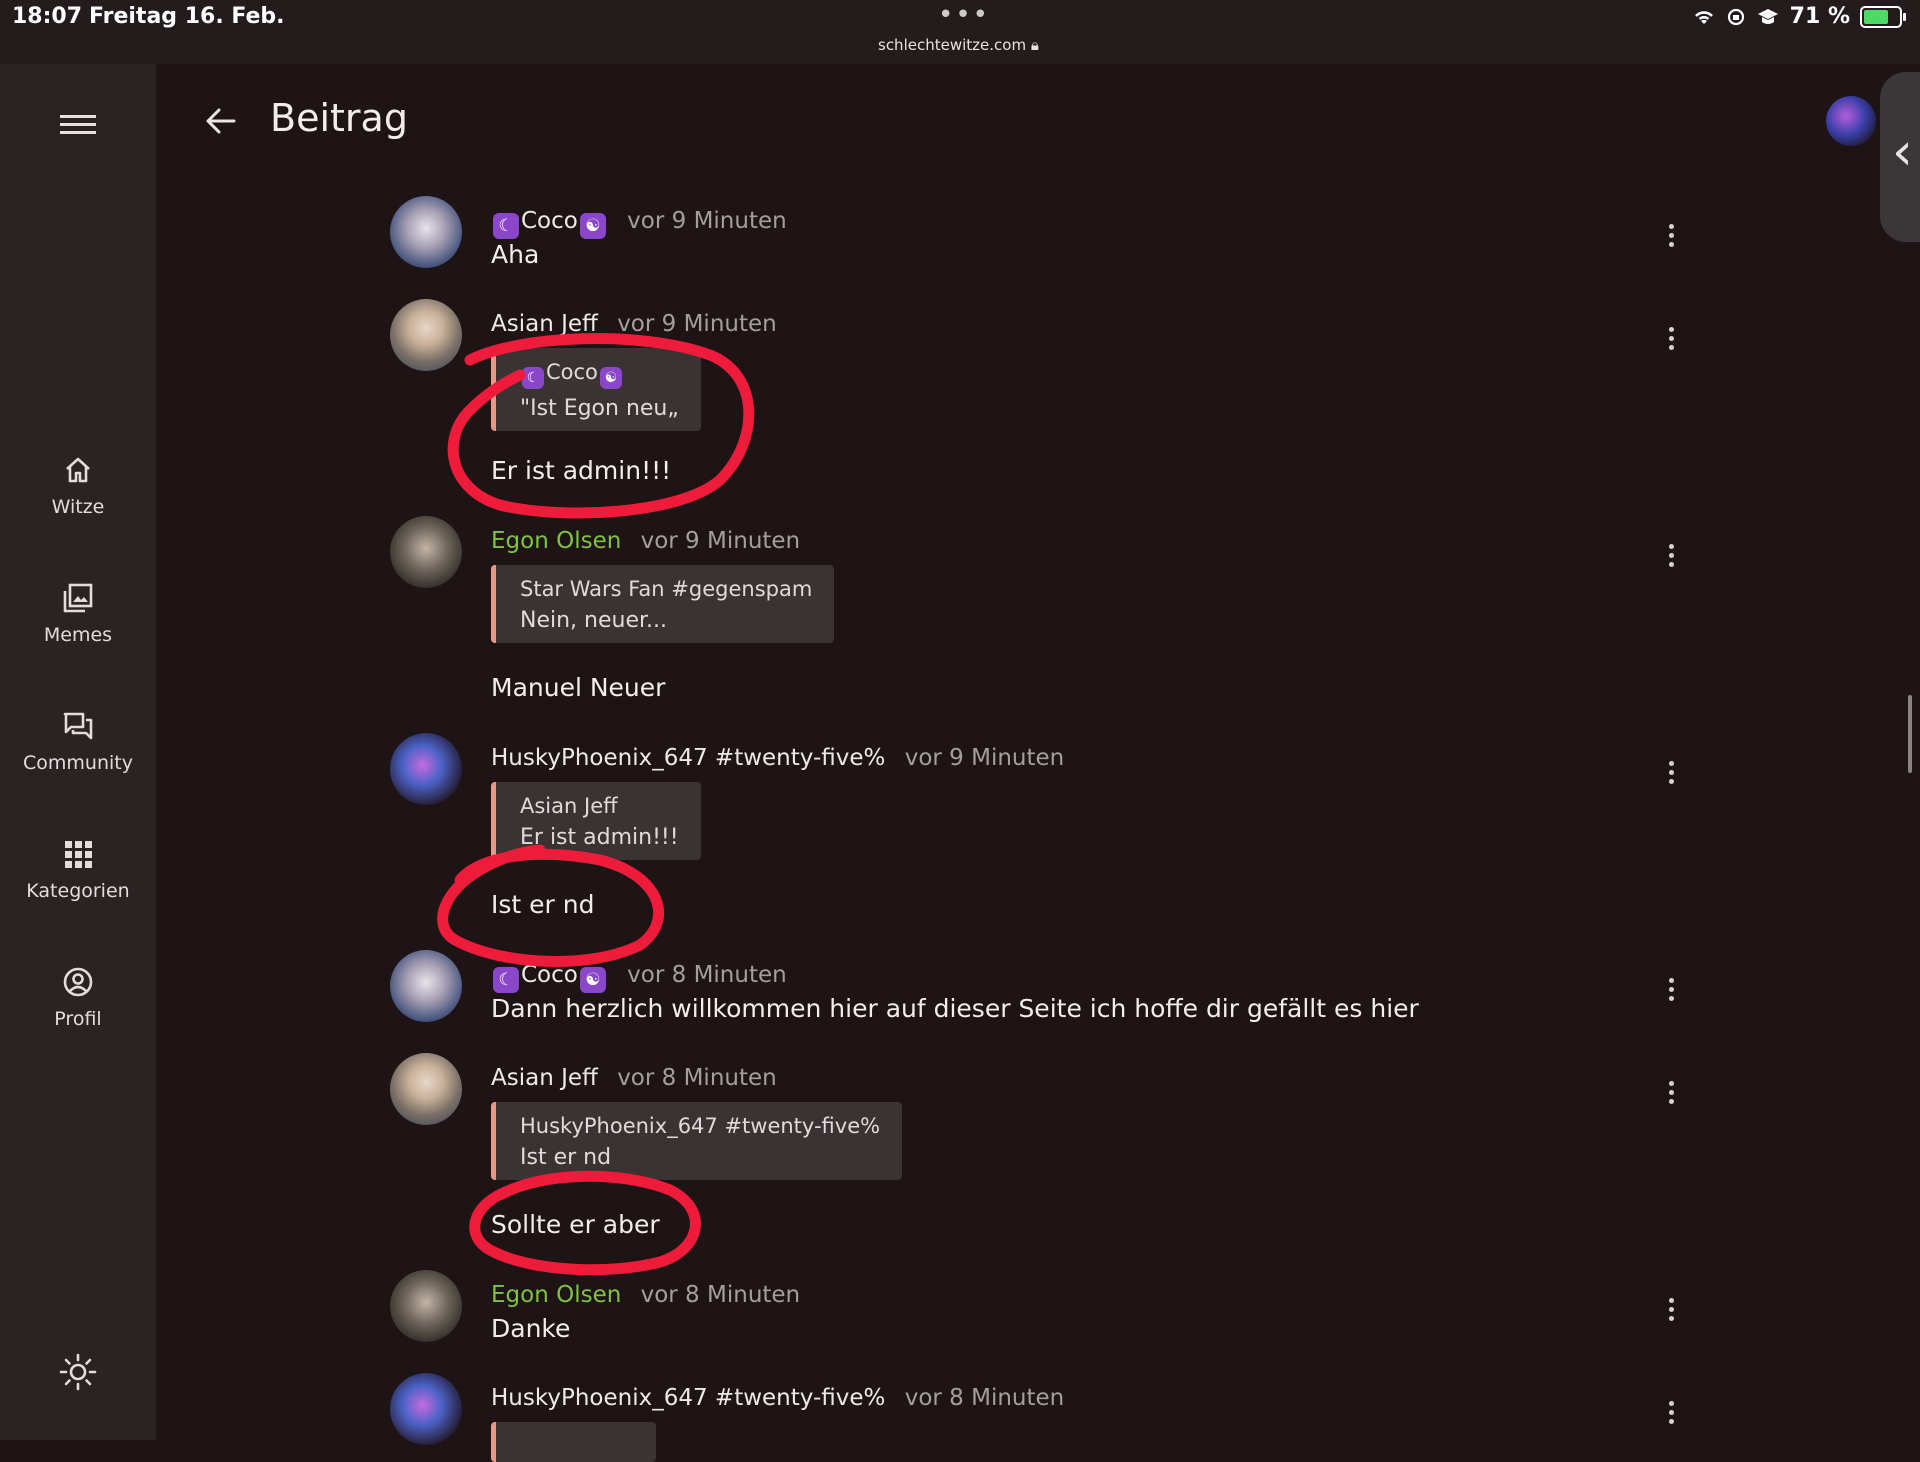 This screenshot has width=1920, height=1462. Describe the element at coordinates (78, 470) in the screenshot. I see `home-icon` at that location.